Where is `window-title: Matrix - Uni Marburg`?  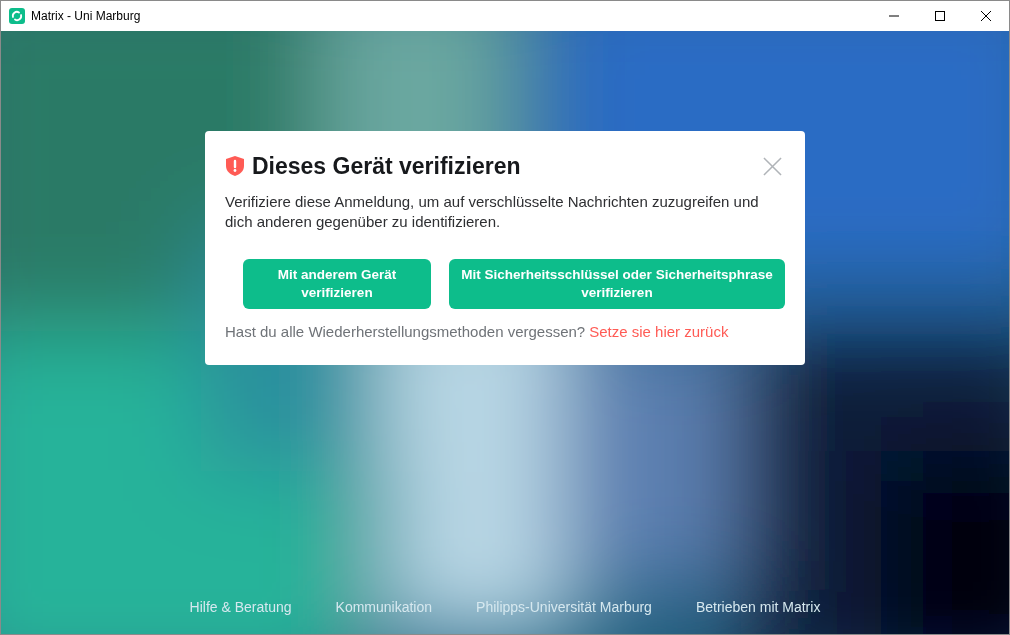
window-title: Matrix - Uni Marburg is located at coordinates (86, 16).